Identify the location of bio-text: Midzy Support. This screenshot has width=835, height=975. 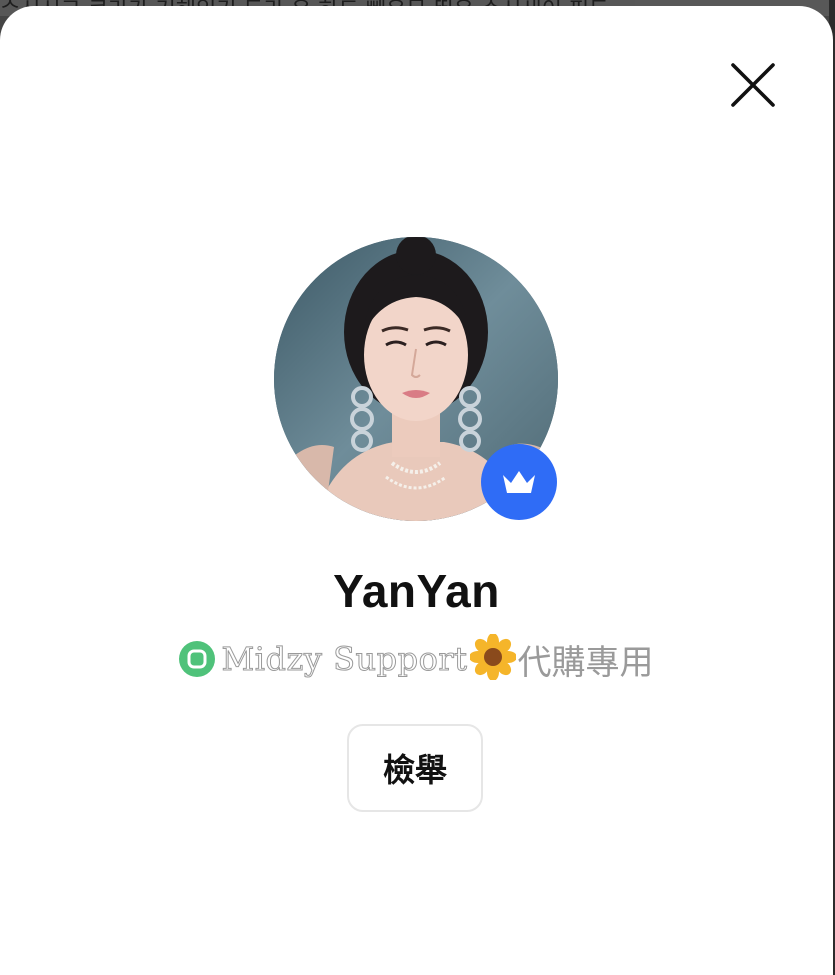
(344, 659).